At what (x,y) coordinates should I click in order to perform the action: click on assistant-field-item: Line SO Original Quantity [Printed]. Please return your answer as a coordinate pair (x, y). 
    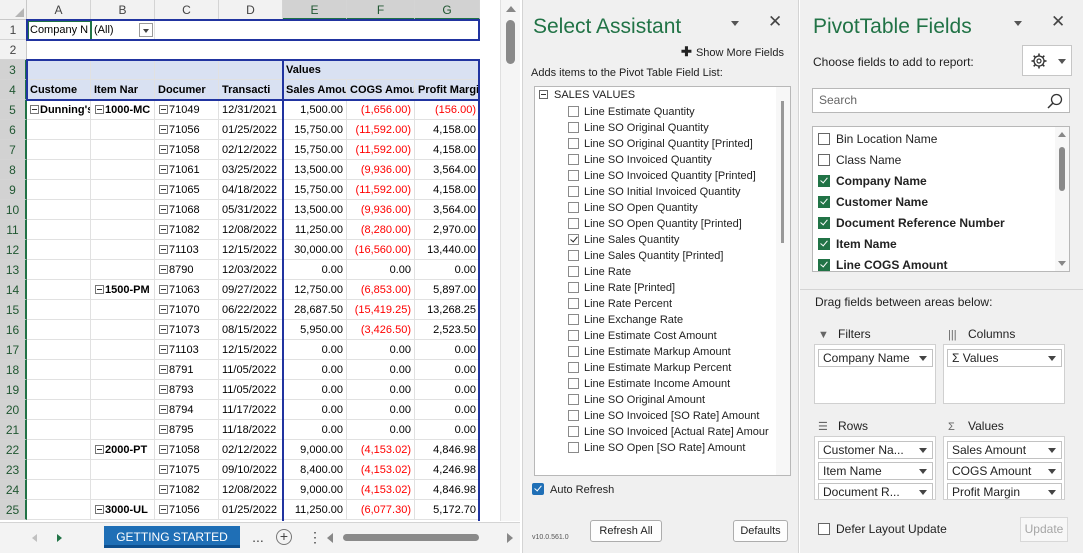
    Looking at the image, I should click on (660, 144).